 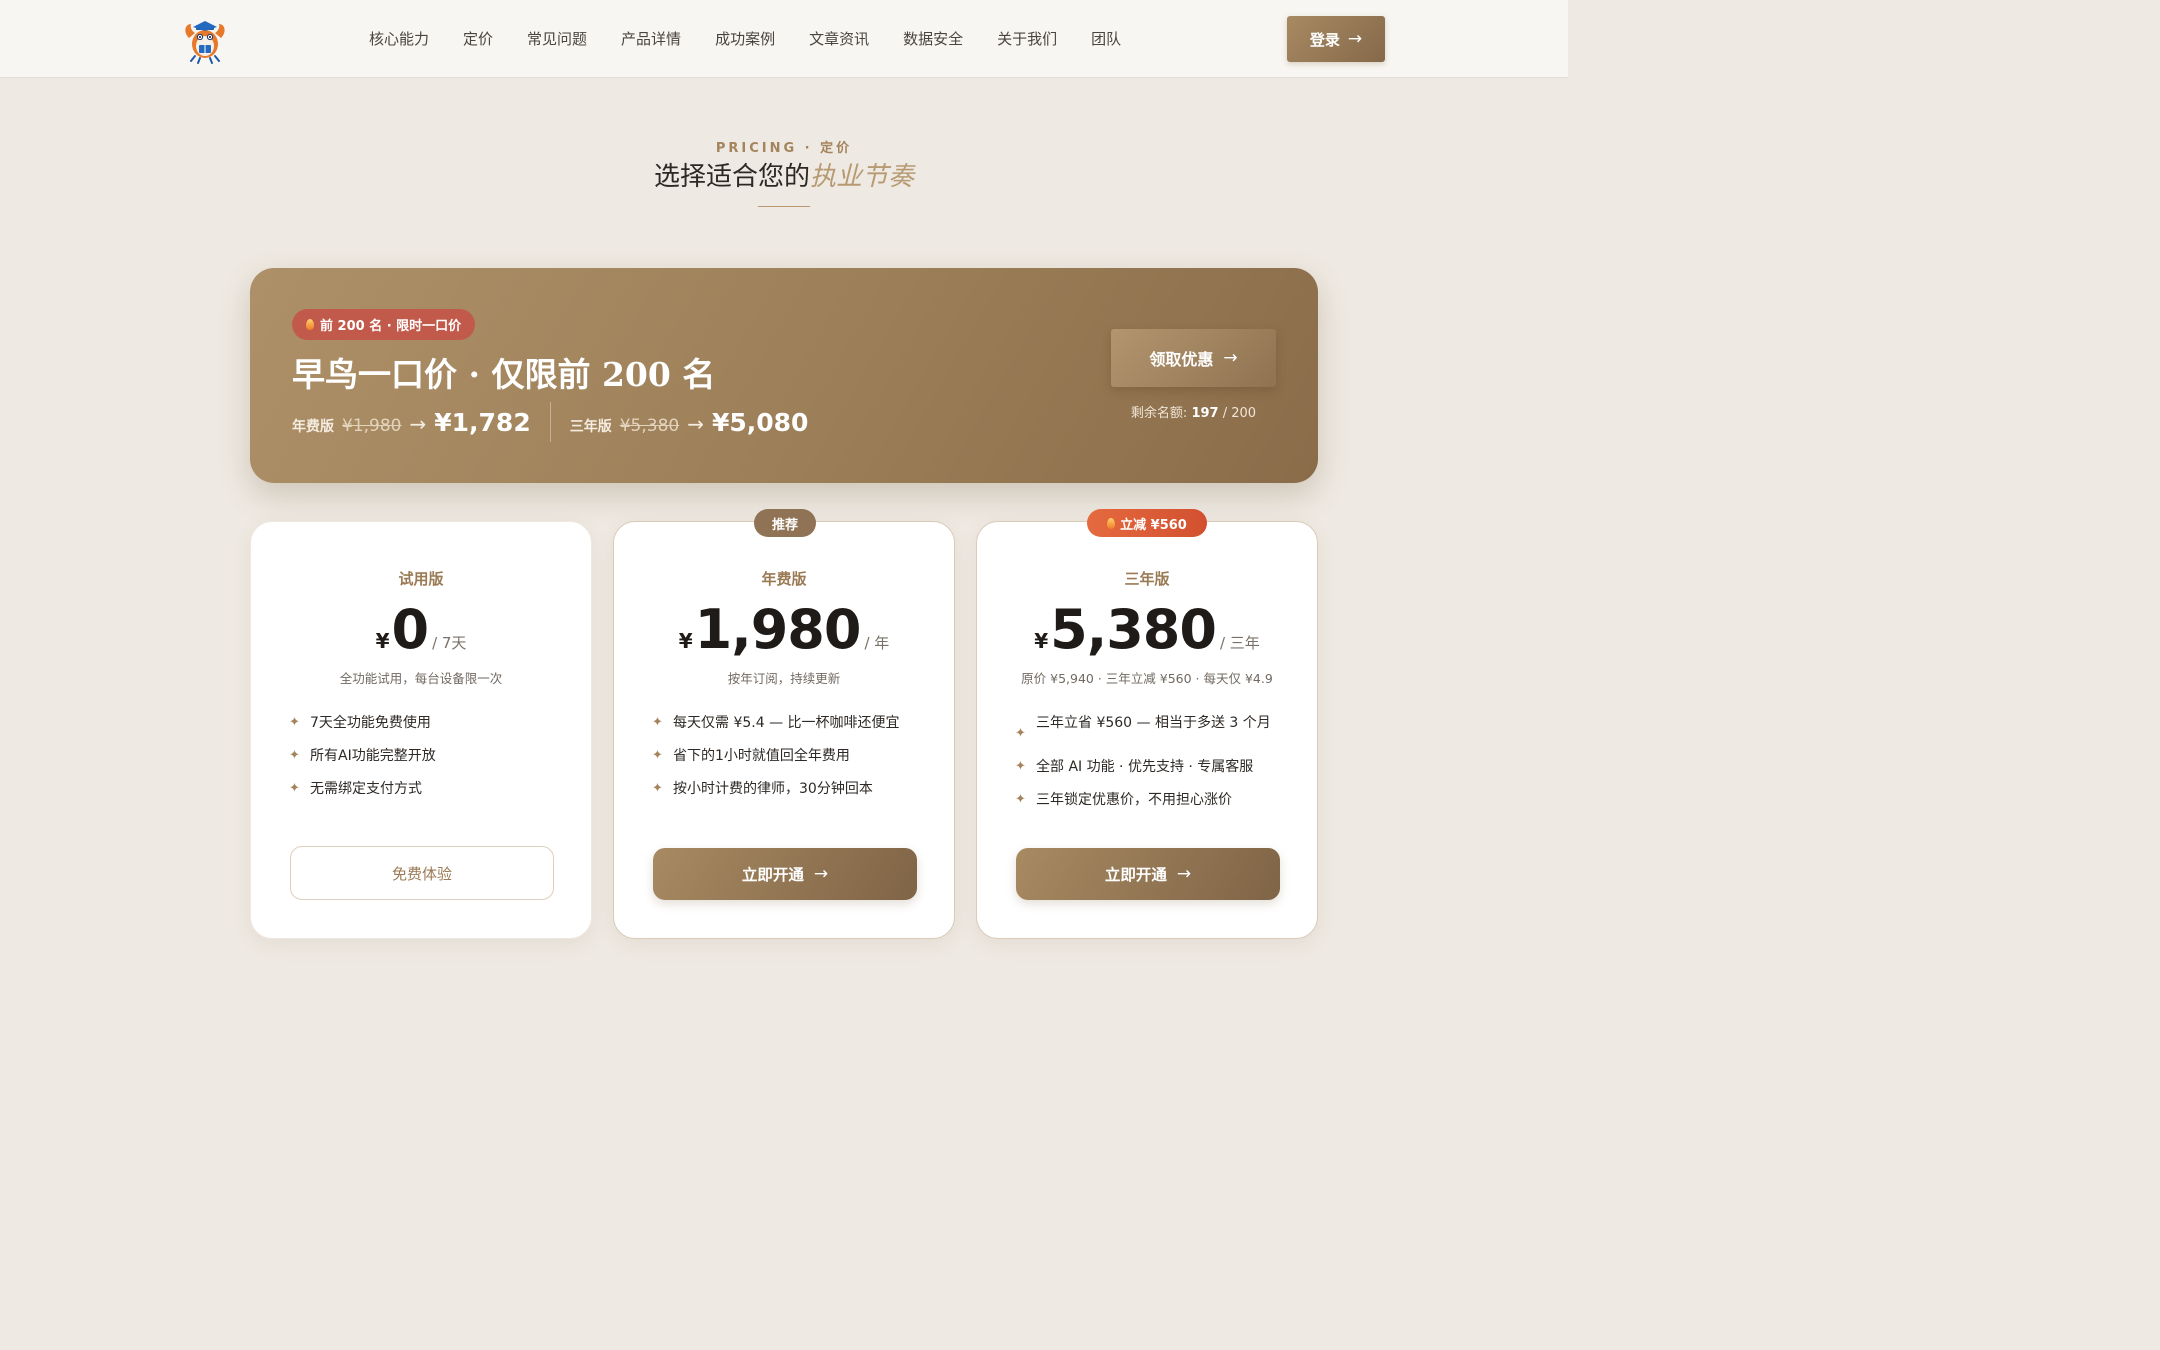 I want to click on login-button: 登录 →, so click(x=1336, y=39).